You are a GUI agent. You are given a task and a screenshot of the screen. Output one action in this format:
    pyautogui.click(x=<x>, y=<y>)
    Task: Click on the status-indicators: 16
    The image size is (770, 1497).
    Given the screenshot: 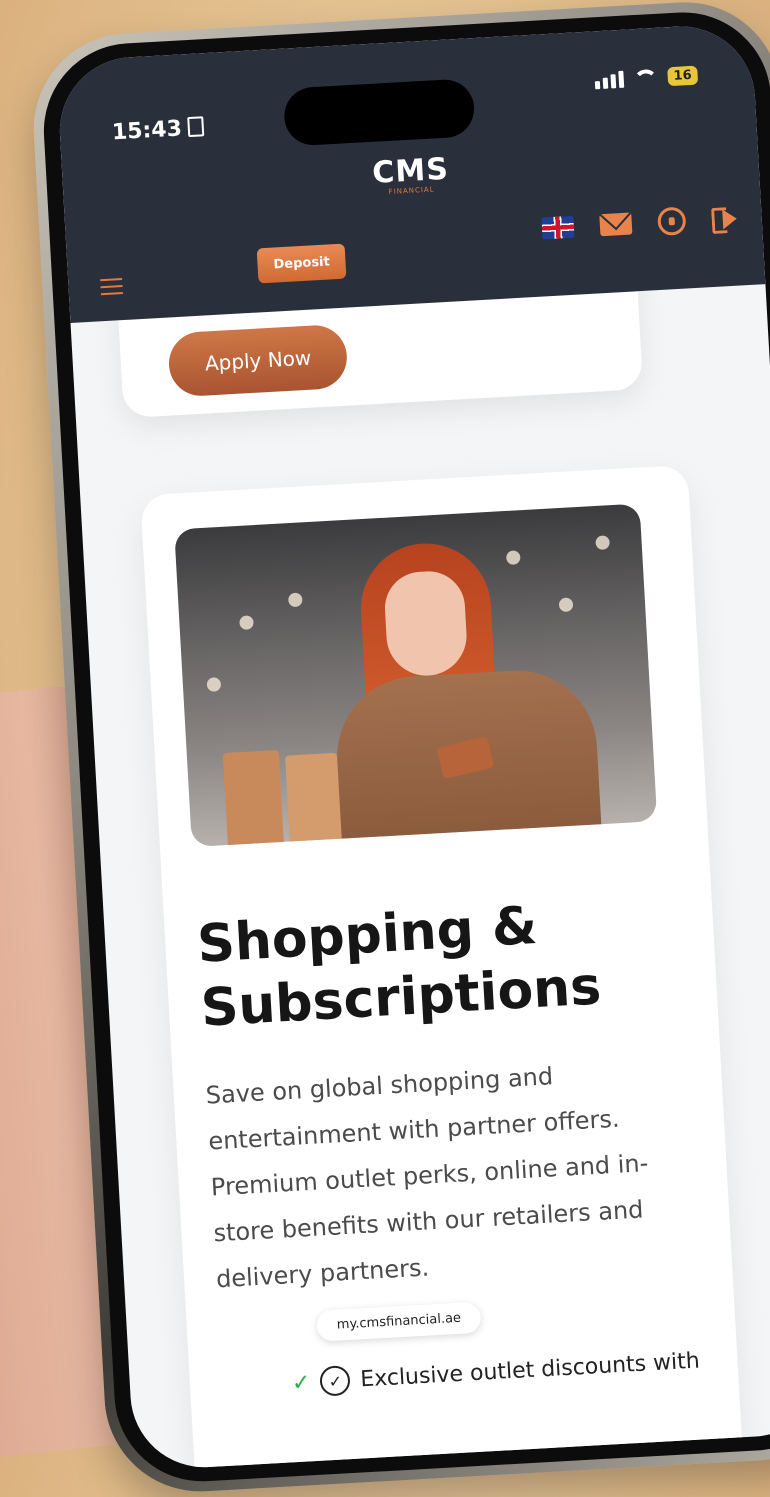 What is the action you would take?
    pyautogui.click(x=646, y=78)
    